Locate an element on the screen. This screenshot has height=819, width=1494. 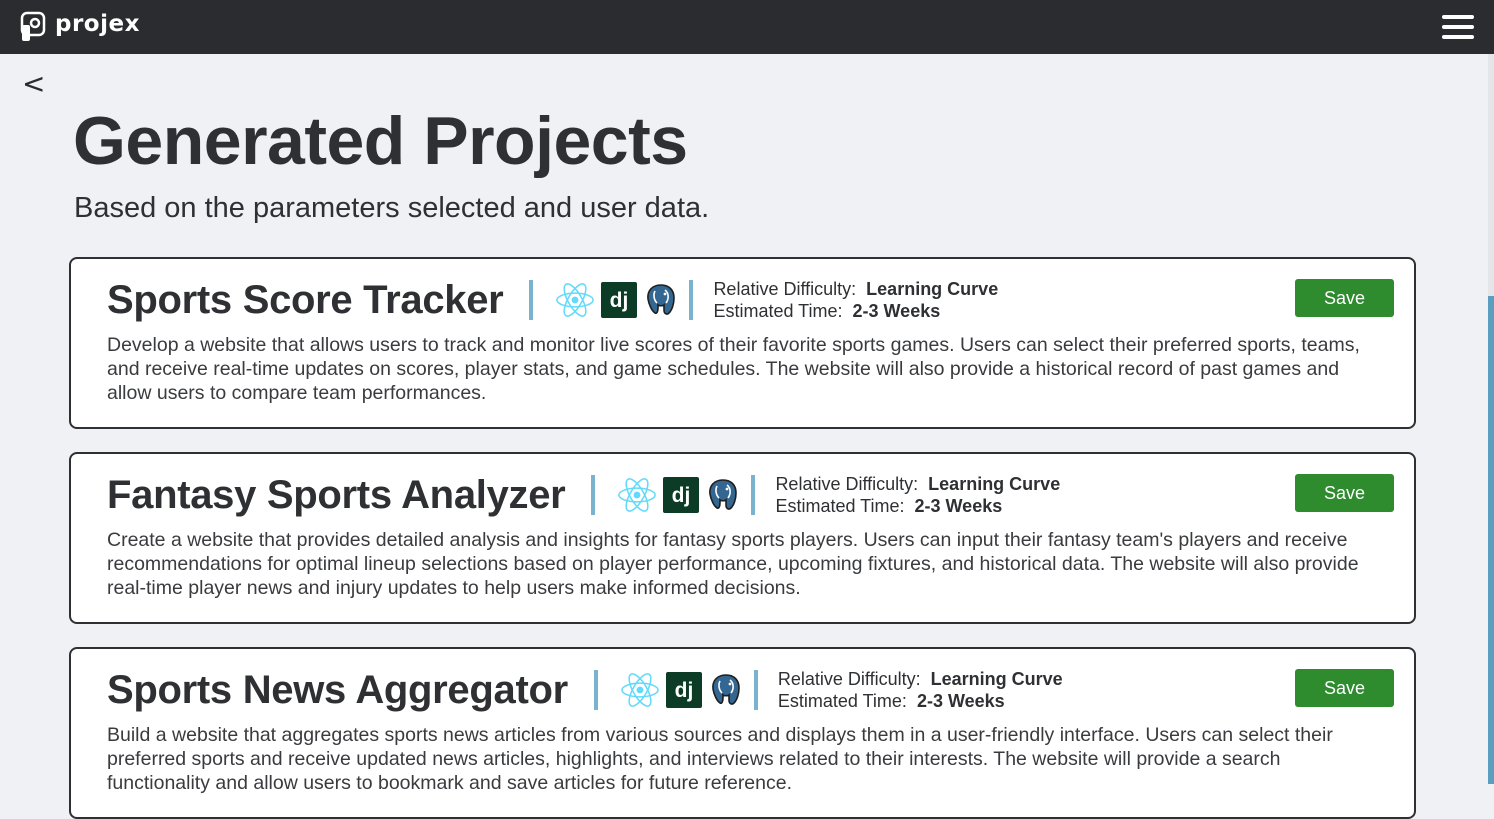
project-title: Sports Score Tracker is located at coordinates (305, 299).